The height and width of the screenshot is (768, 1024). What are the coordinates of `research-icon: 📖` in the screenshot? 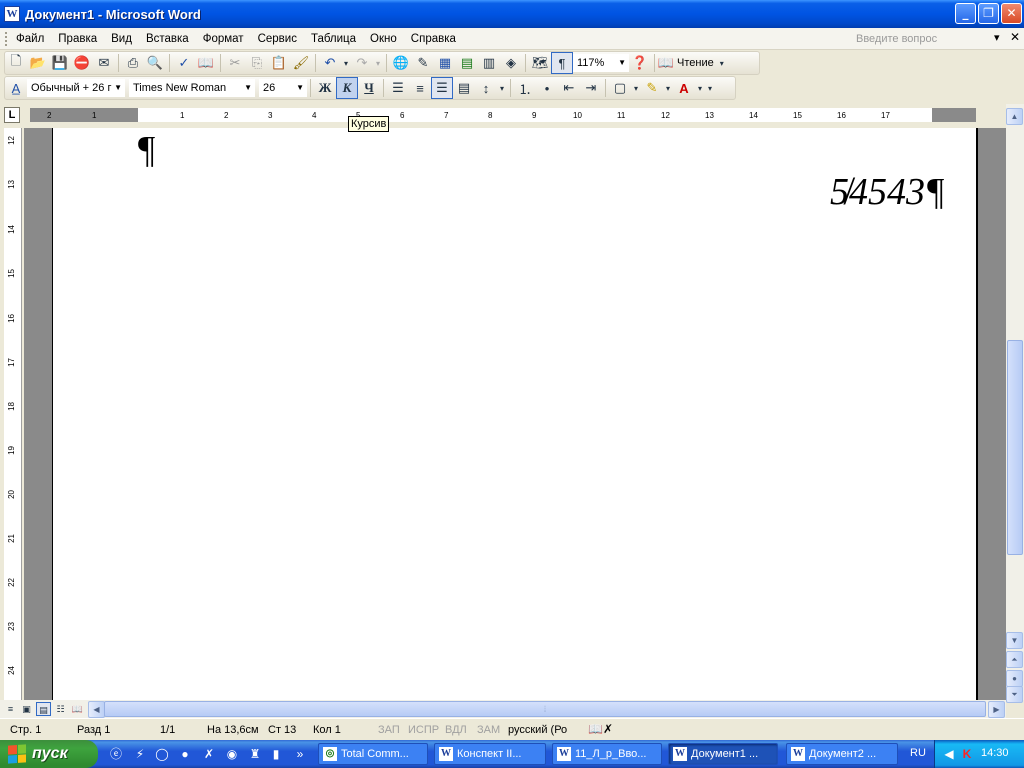 It's located at (206, 63).